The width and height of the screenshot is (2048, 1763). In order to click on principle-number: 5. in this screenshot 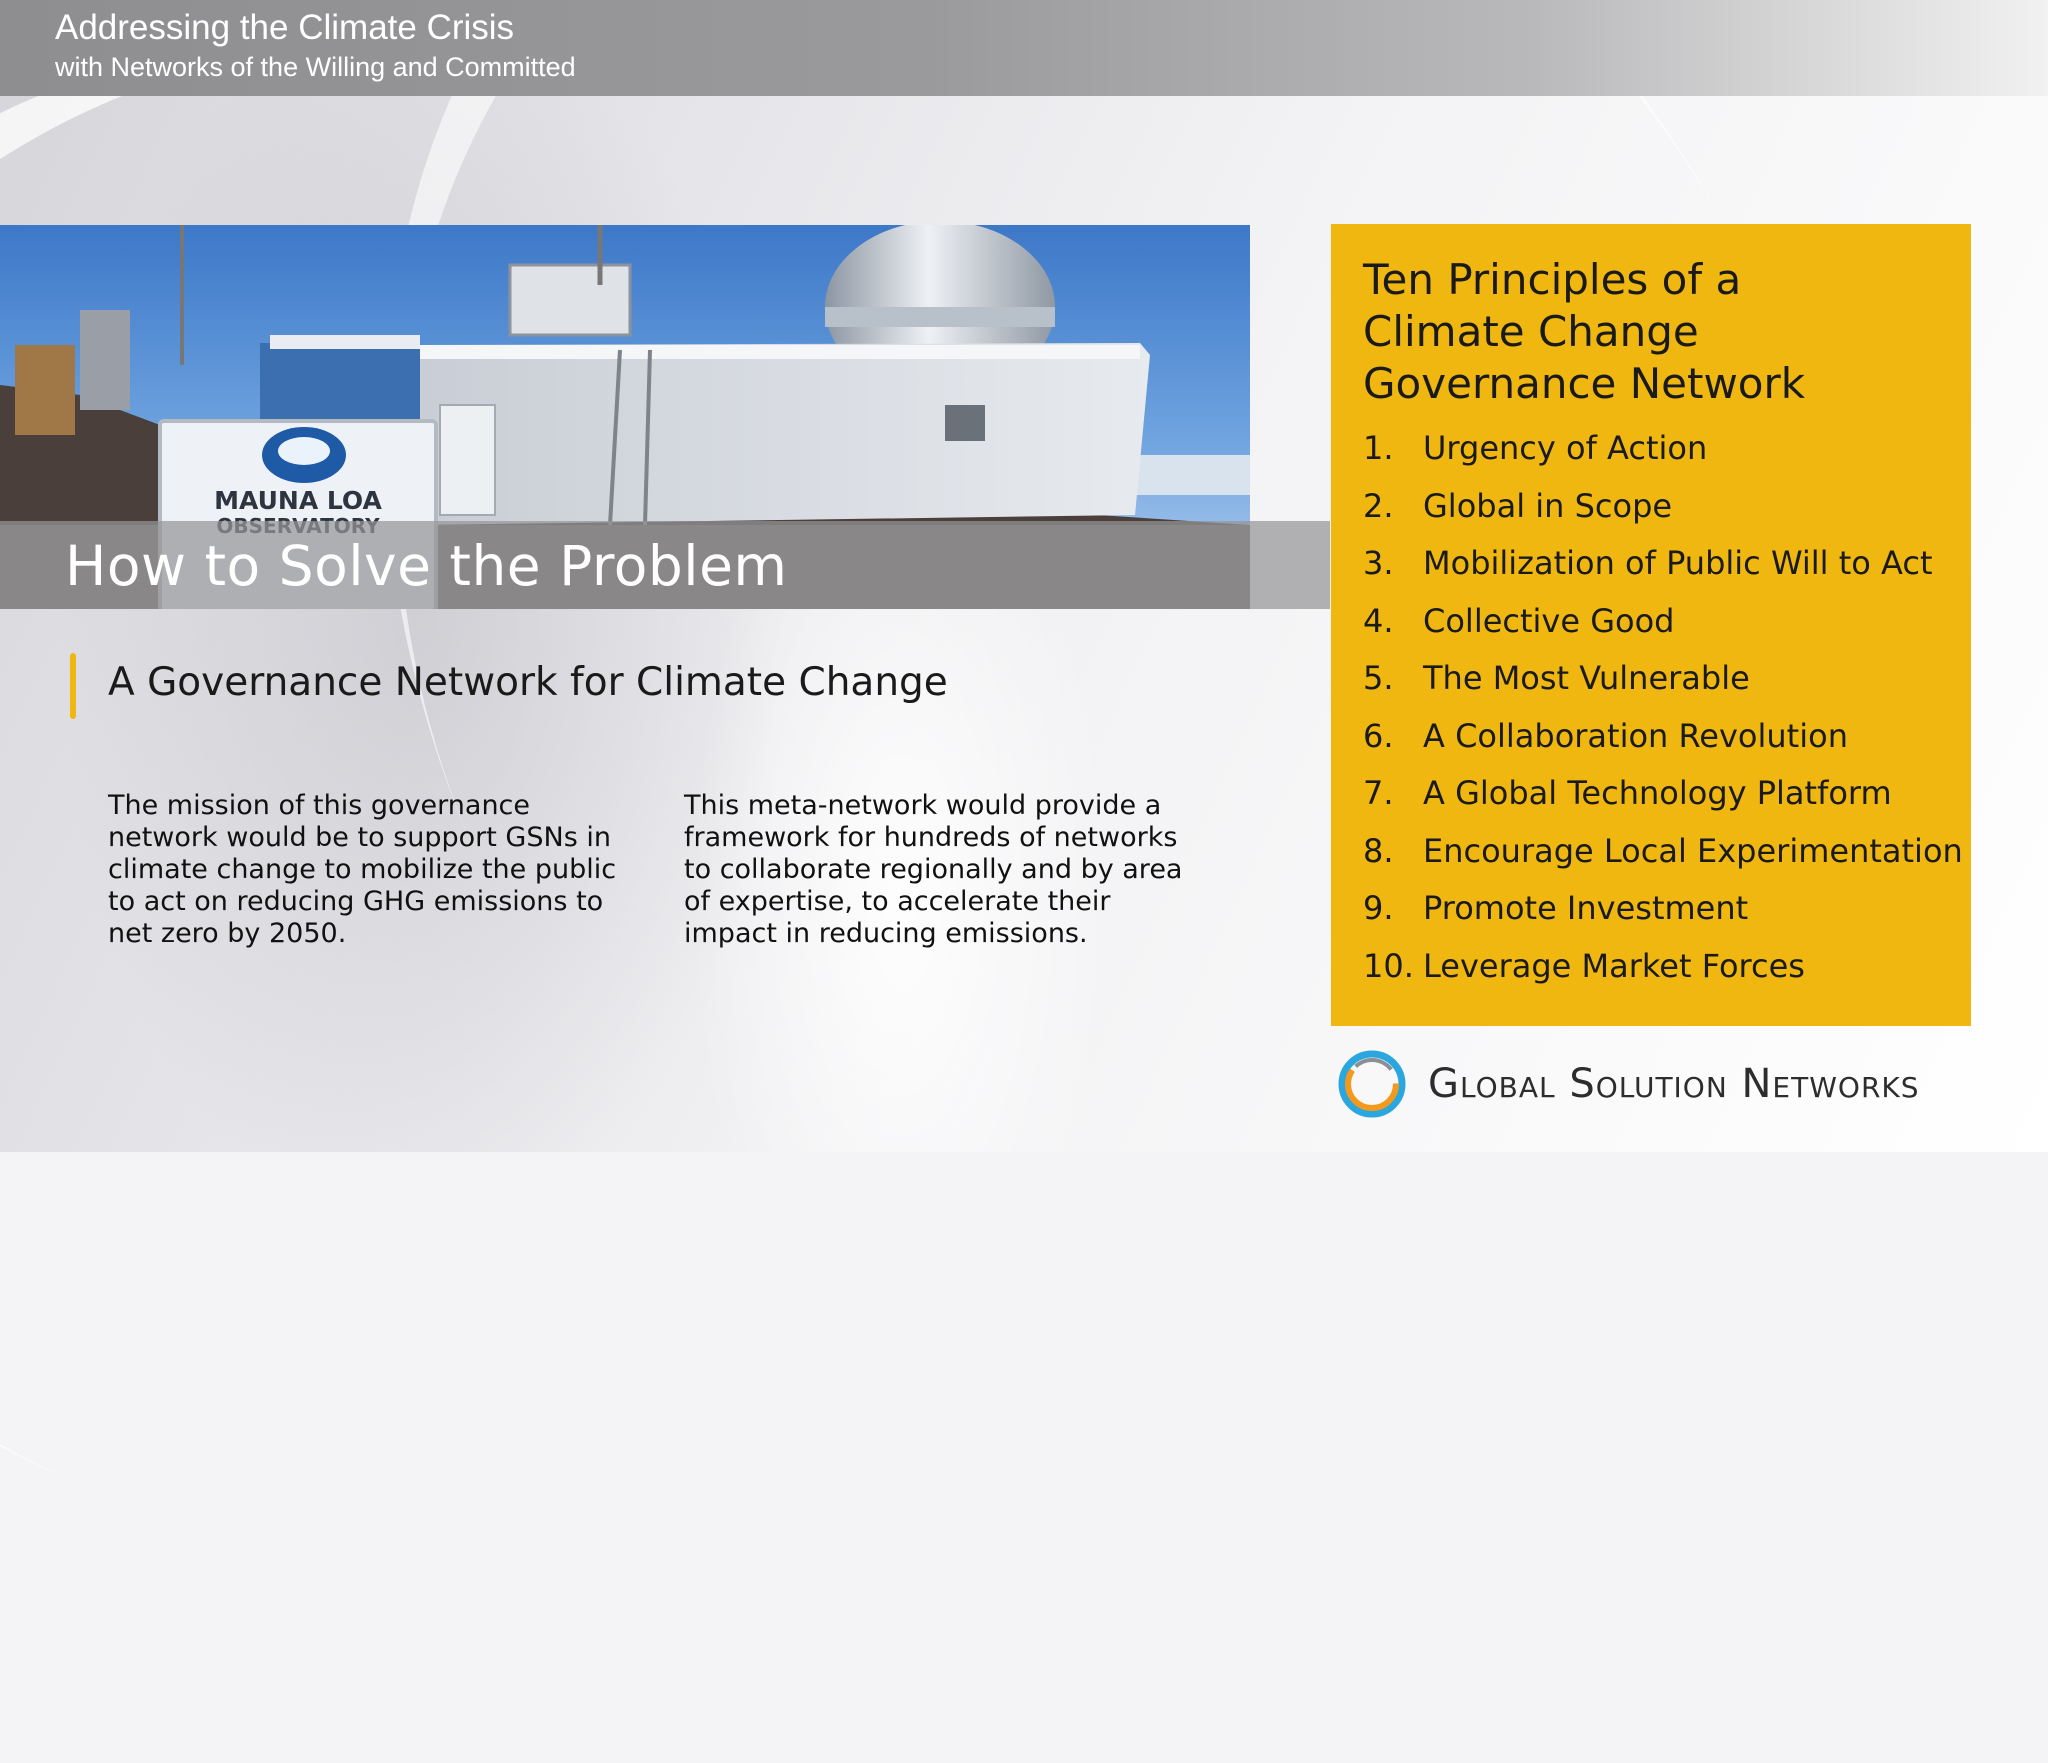, I will do `click(1378, 678)`.